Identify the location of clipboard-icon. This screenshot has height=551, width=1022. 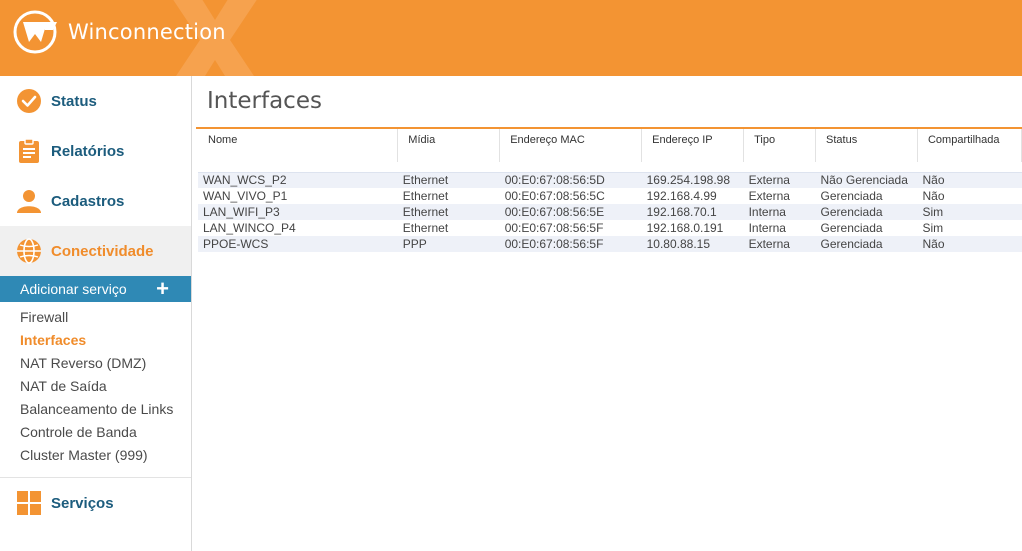
(29, 151).